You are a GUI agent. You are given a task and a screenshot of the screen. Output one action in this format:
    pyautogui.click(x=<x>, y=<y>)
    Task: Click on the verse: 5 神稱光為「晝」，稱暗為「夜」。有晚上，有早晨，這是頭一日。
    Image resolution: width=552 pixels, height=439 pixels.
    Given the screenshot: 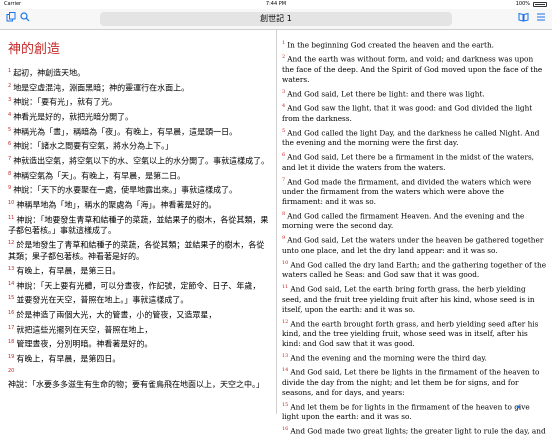 What is the action you would take?
    pyautogui.click(x=139, y=131)
    